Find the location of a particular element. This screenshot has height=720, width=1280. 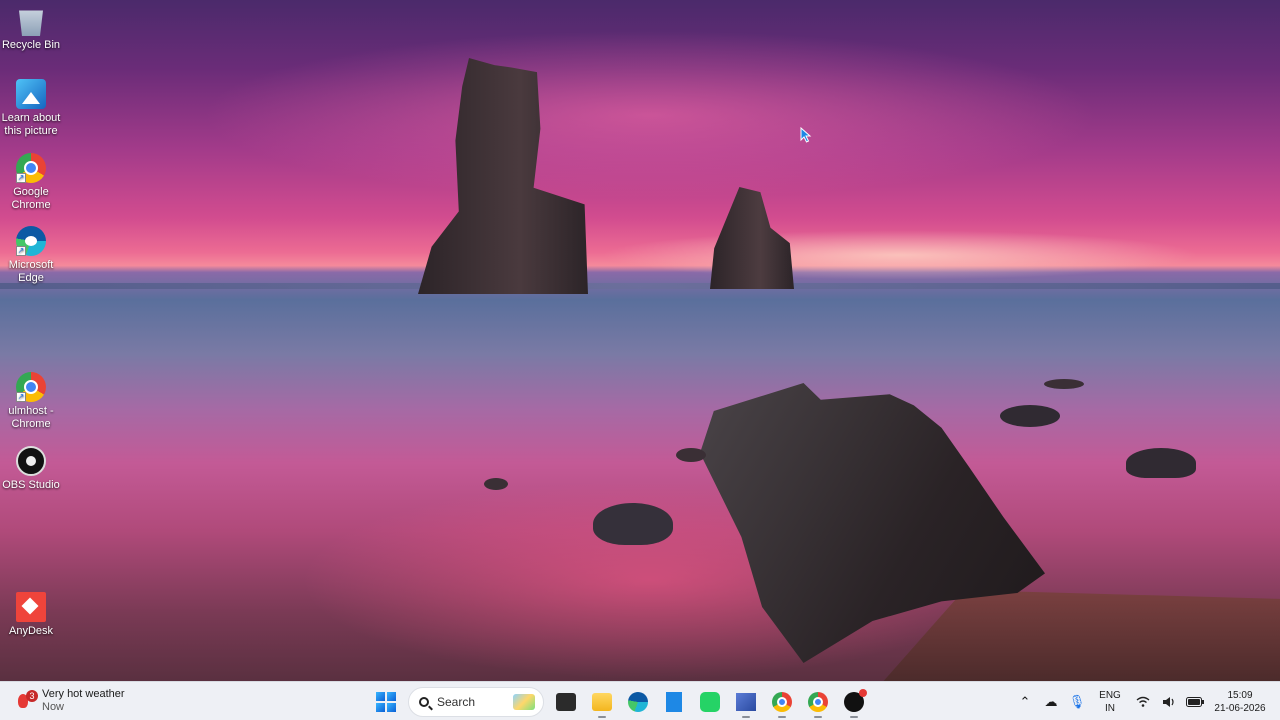

notification-badge: 3 is located at coordinates (32, 696).